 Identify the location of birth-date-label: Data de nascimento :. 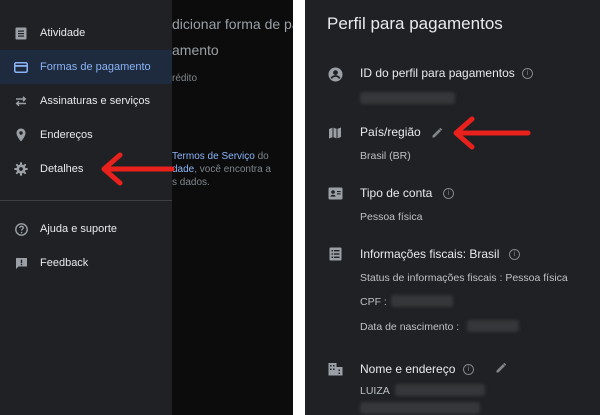
(410, 327).